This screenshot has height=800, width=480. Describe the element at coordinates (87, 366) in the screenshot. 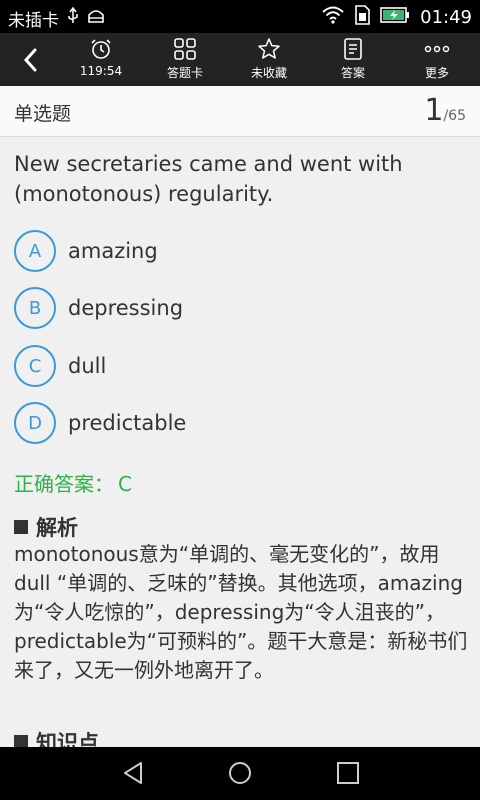

I see `option-text: dull` at that location.